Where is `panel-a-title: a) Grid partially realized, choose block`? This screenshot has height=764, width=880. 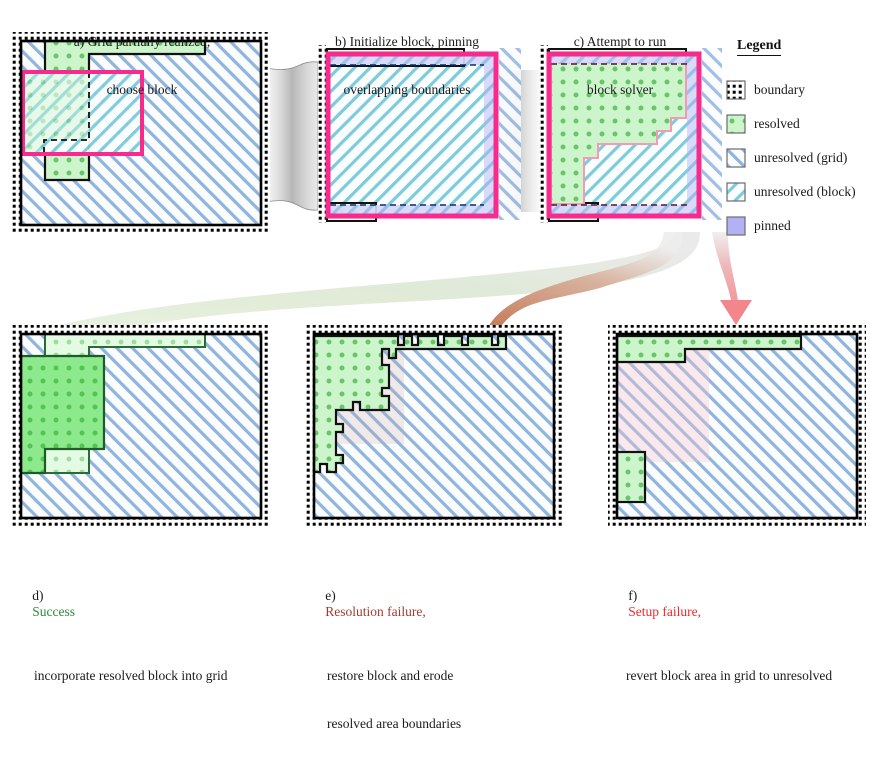
panel-a-title: a) Grid partially realized, choose block is located at coordinates (142, 66).